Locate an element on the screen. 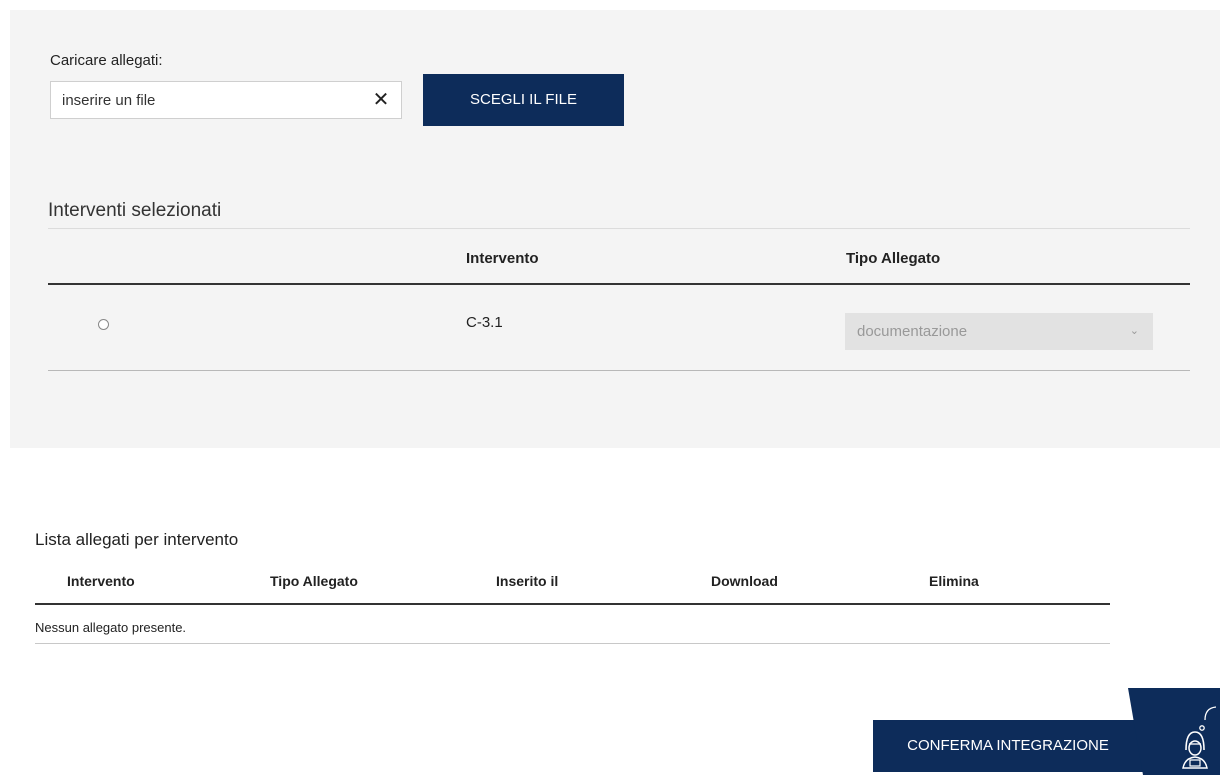  assistant-chat-launcher is located at coordinates (1174, 731).